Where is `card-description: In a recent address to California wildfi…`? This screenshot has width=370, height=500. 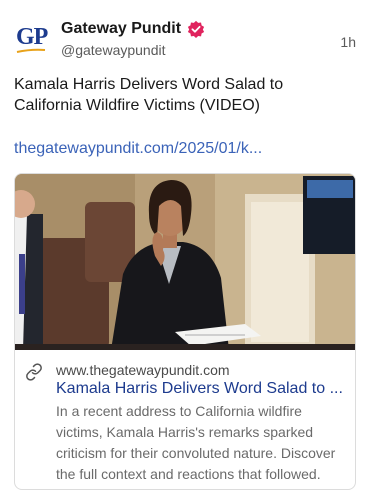 card-description: In a recent address to California wildfi… is located at coordinates (196, 442).